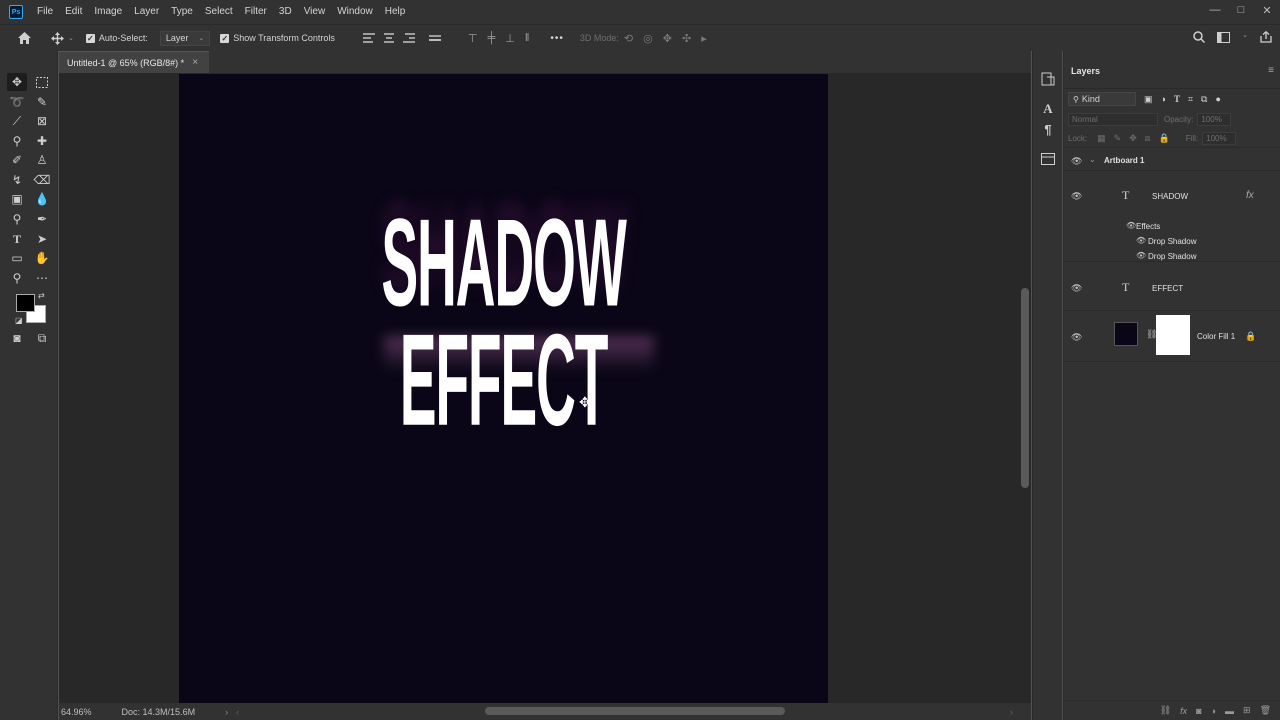  I want to click on layer-color-fill: 👁 ⛓ Color Fill 1 🔒, so click(1172, 337).